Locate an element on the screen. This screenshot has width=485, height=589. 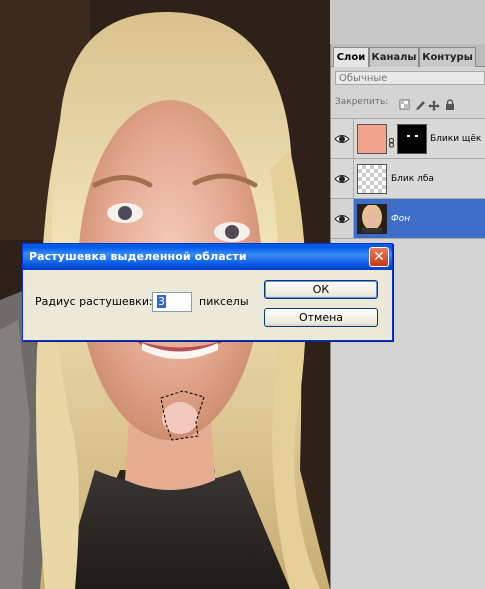
lock-controls is located at coordinates (434, 103).